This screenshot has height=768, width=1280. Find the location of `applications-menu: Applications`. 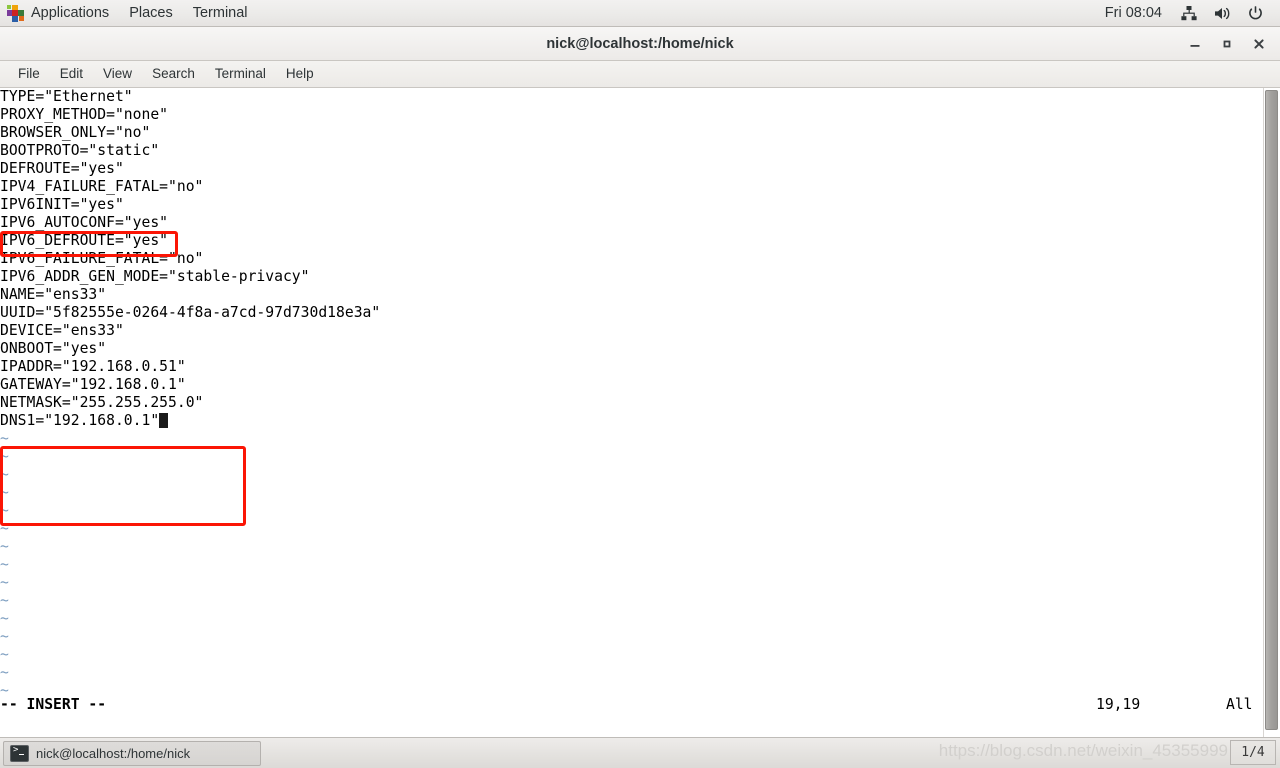

applications-menu: Applications is located at coordinates (59, 13).